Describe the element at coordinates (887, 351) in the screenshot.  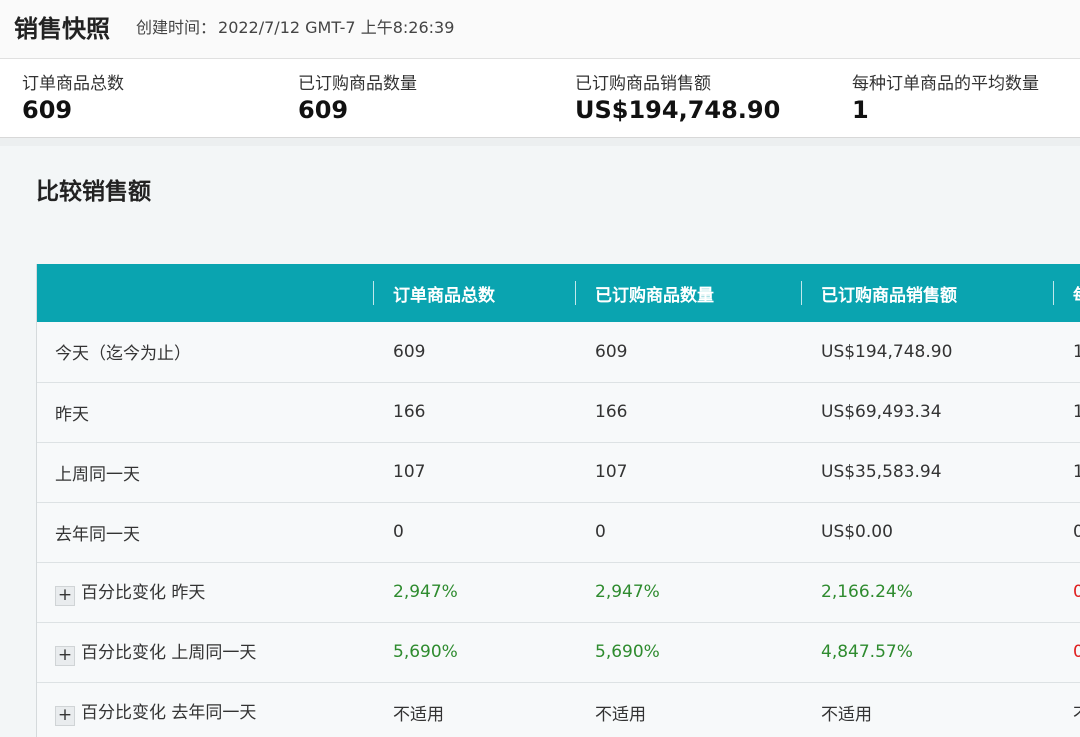
I see `table-cell: US$194,748.90` at that location.